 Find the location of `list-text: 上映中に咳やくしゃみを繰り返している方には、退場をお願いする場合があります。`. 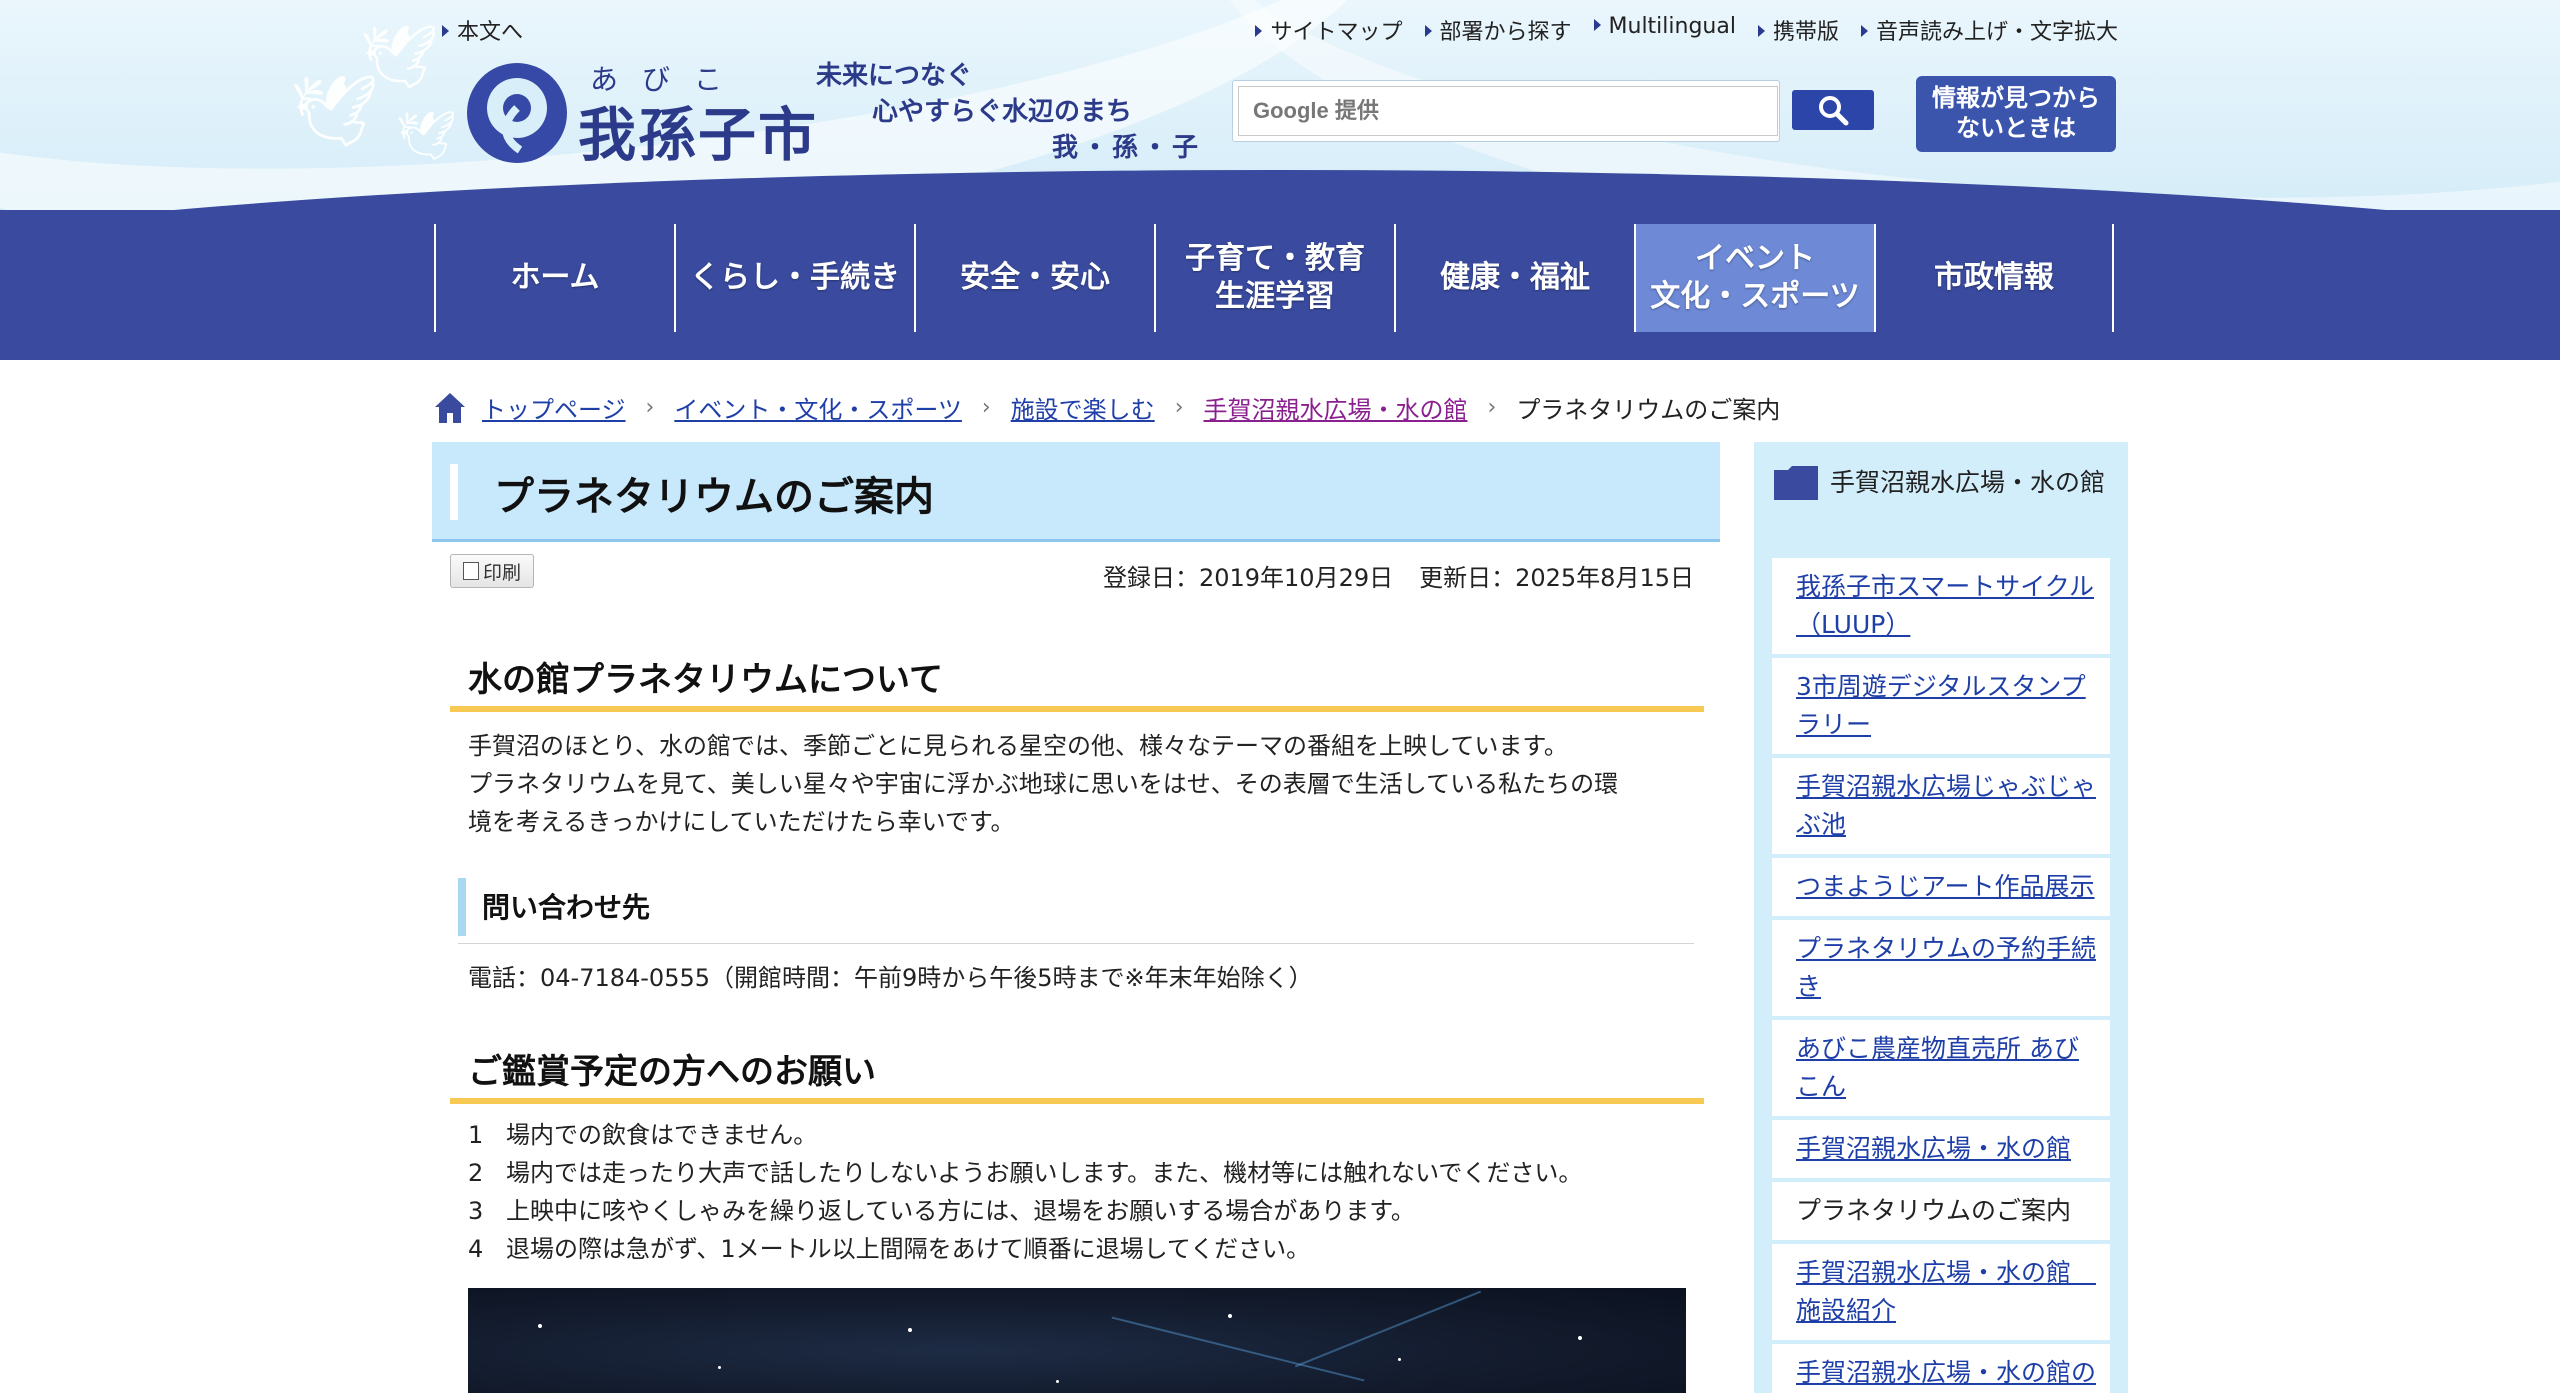

list-text: 上映中に咳やくしゃみを繰り返している方には、退場をお願いする場合があります。 is located at coordinates (960, 1211).